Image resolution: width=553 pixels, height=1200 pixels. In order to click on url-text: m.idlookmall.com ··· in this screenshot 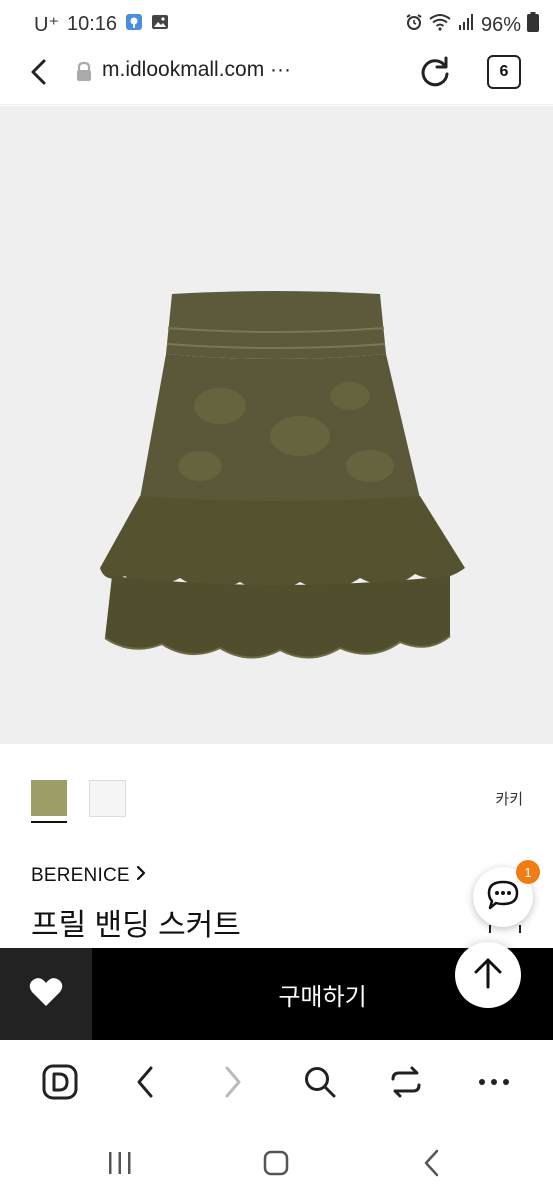, I will do `click(196, 70)`.